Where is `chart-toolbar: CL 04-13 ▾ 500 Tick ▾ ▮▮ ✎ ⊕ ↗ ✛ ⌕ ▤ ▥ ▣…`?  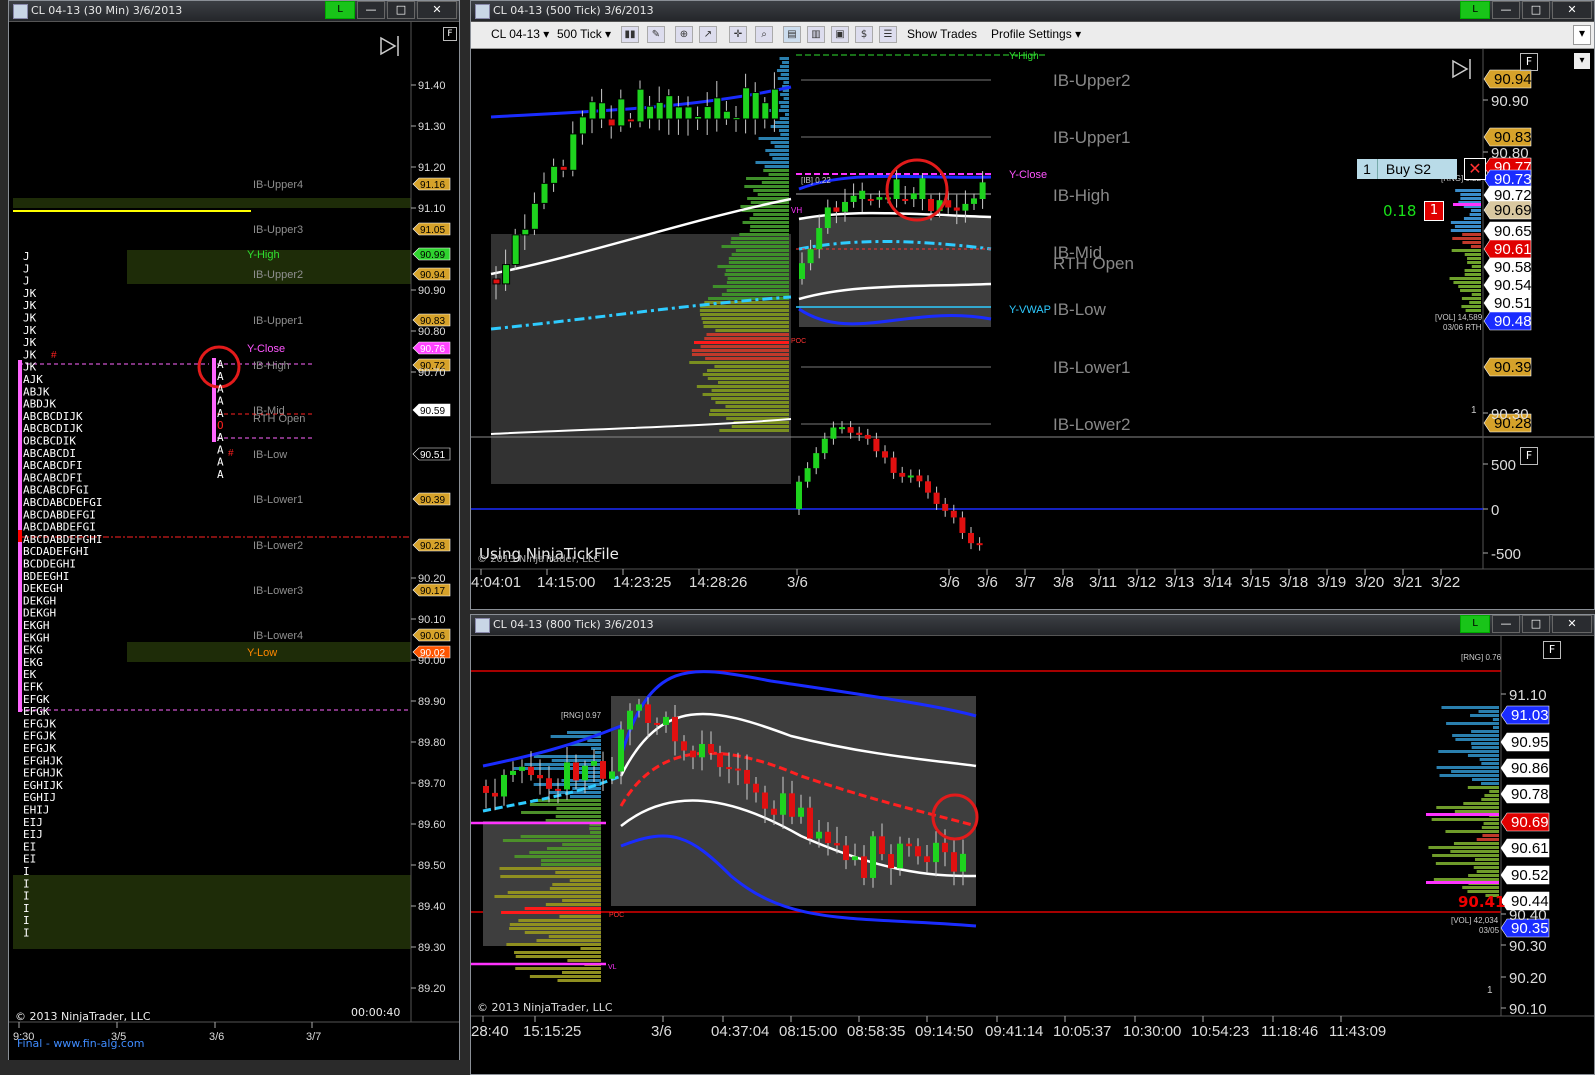 chart-toolbar: CL 04-13 ▾ 500 Tick ▾ ▮▮ ✎ ⊕ ↗ ✛ ⌕ ▤ ▥ ▣… is located at coordinates (1032, 35).